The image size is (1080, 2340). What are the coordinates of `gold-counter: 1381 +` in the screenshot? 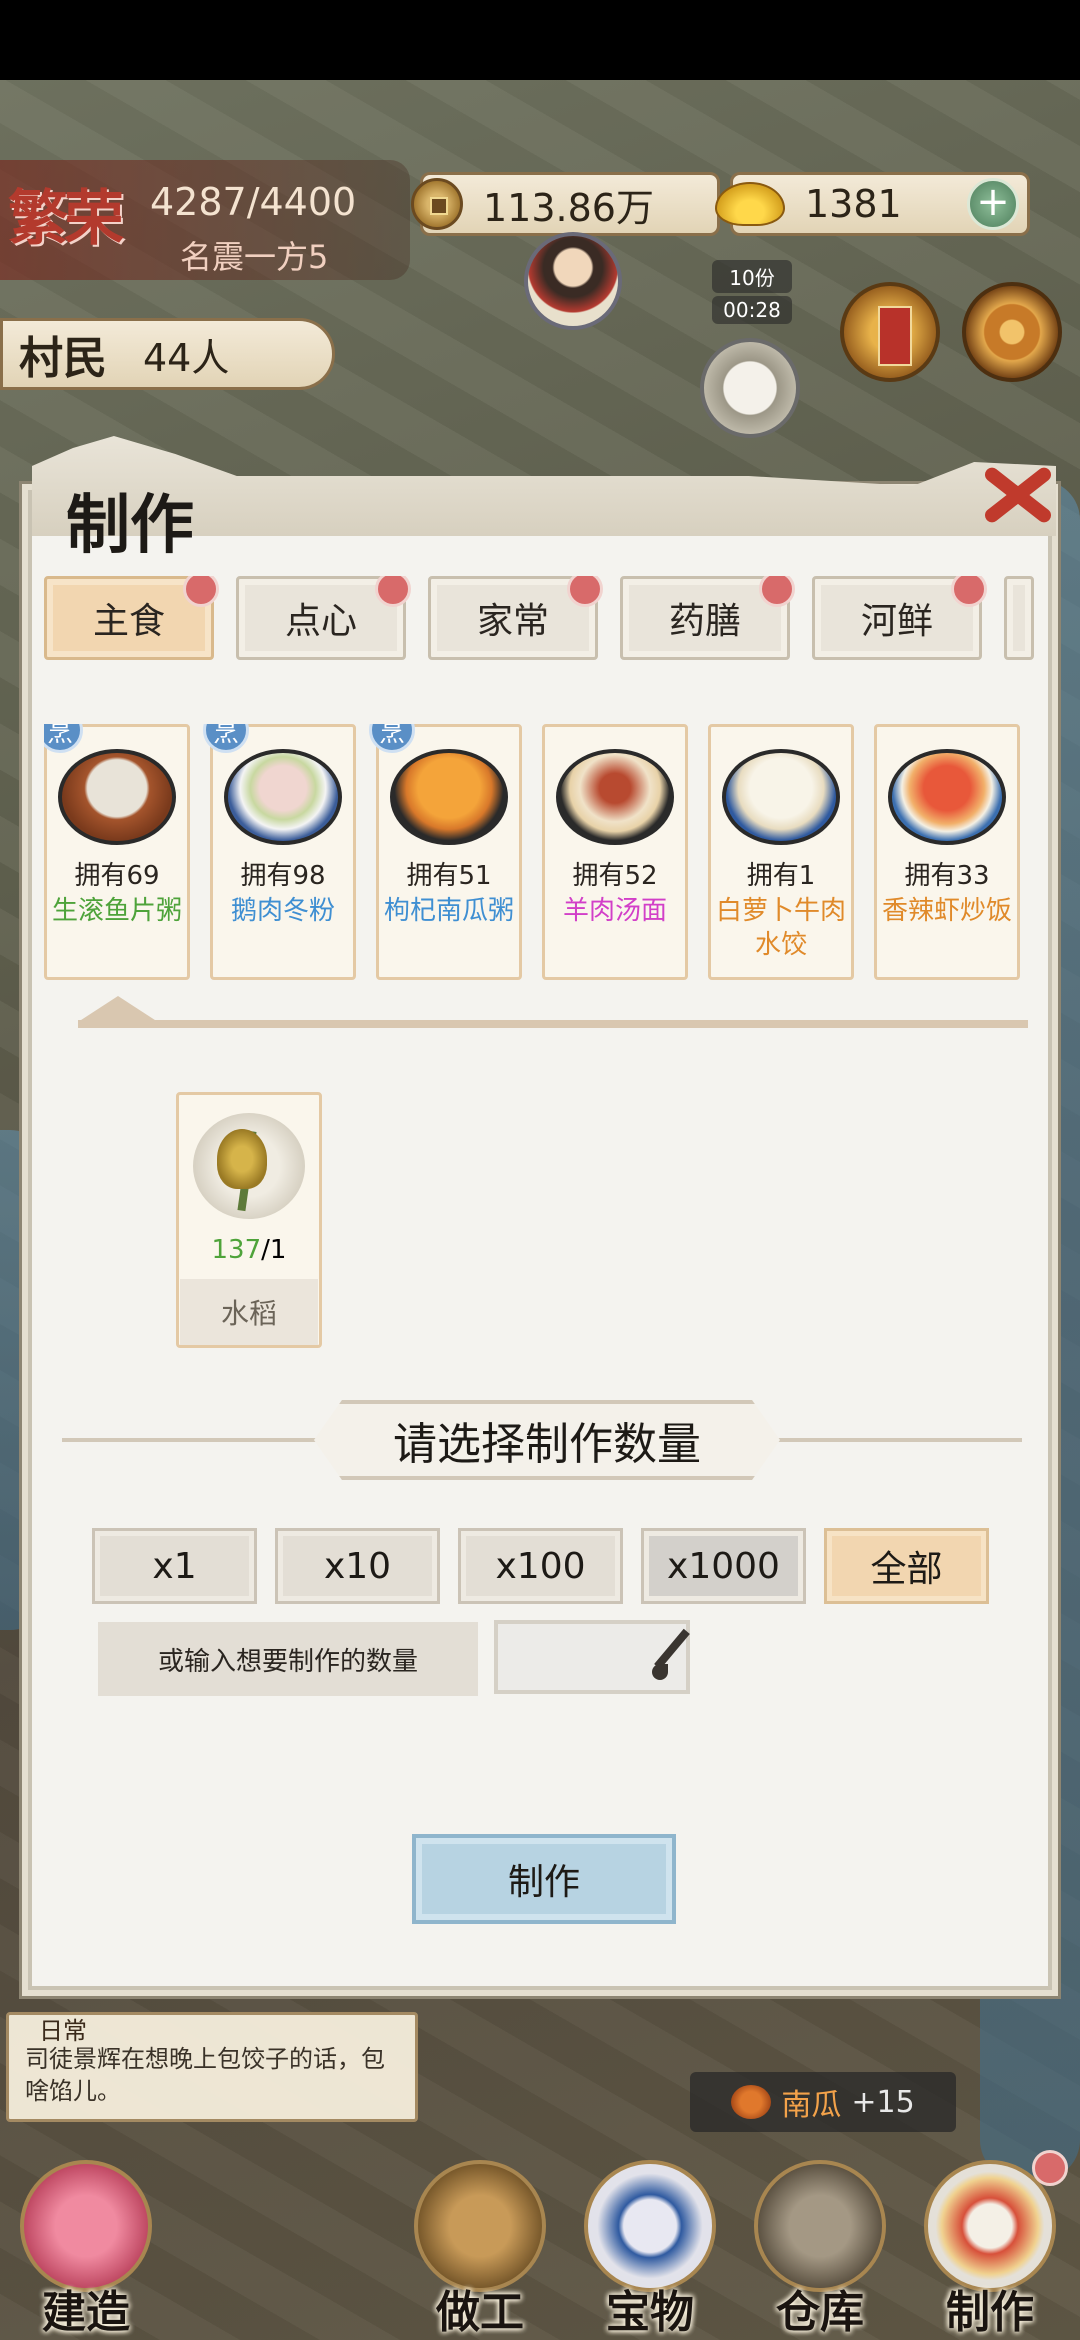 It's located at (872, 204).